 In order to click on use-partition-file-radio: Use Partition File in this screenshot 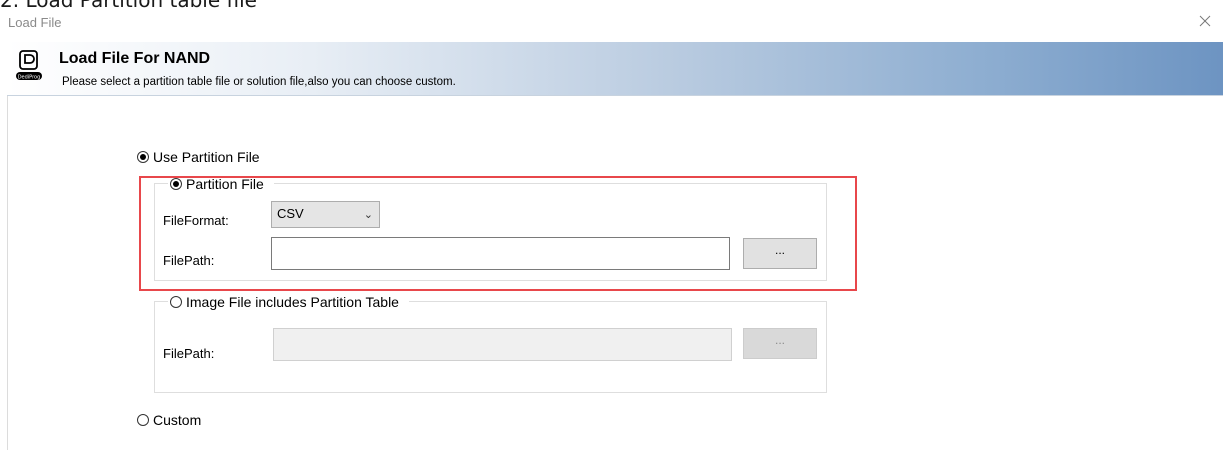, I will do `click(198, 156)`.